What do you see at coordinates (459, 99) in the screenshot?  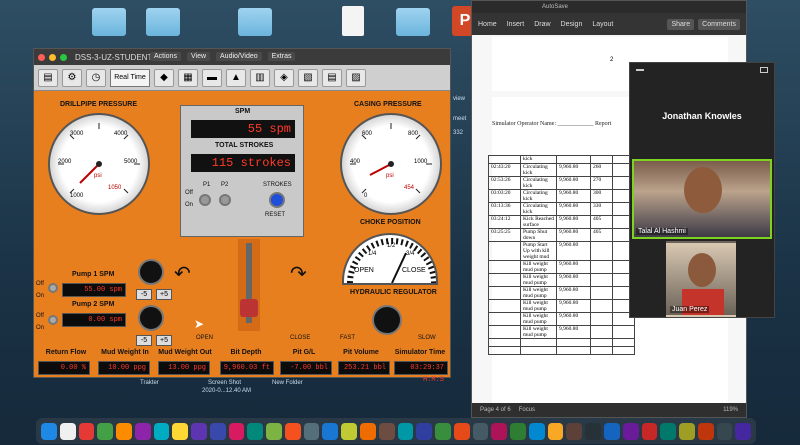 I see `side-text: view` at bounding box center [459, 99].